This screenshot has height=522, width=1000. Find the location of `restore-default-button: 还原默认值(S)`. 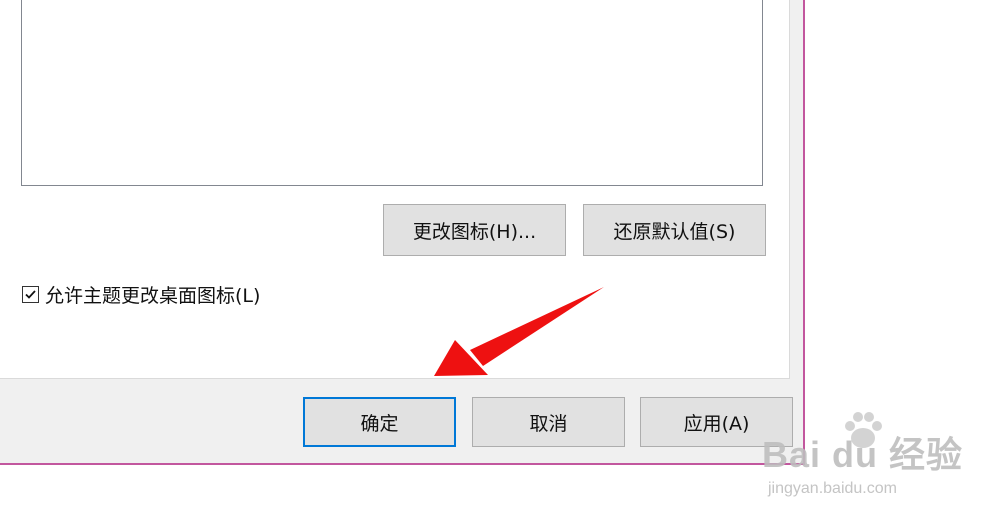

restore-default-button: 还原默认值(S) is located at coordinates (674, 230).